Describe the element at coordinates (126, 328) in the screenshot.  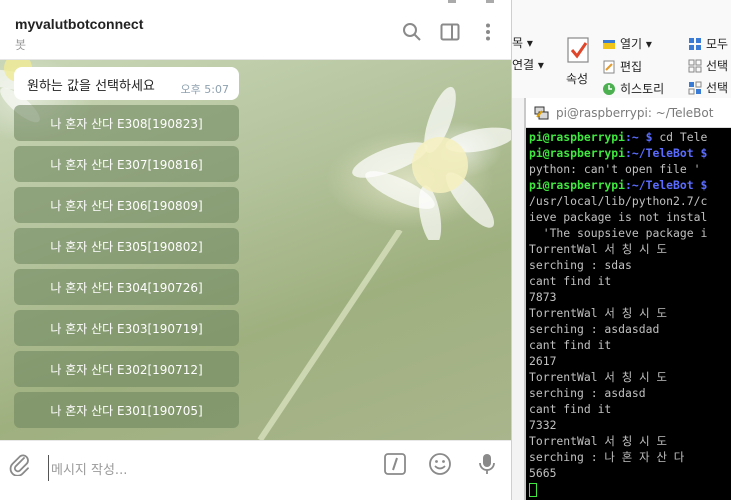
I see `keyboard-button: 나 혼자 산다 E303[190719]` at that location.